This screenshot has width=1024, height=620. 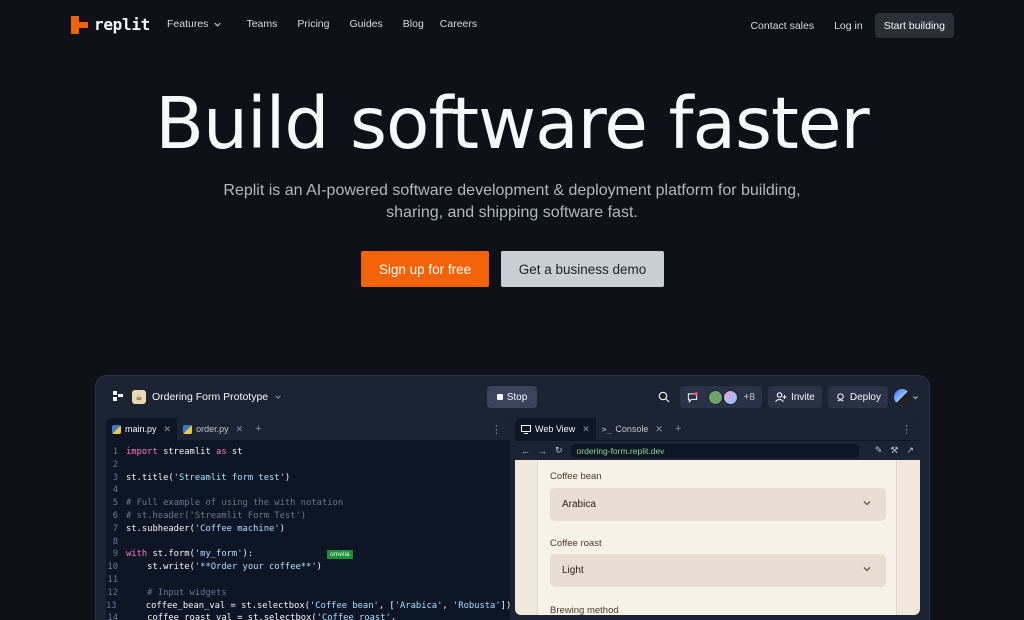 What do you see at coordinates (781, 396) in the screenshot?
I see `add-user-icon` at bounding box center [781, 396].